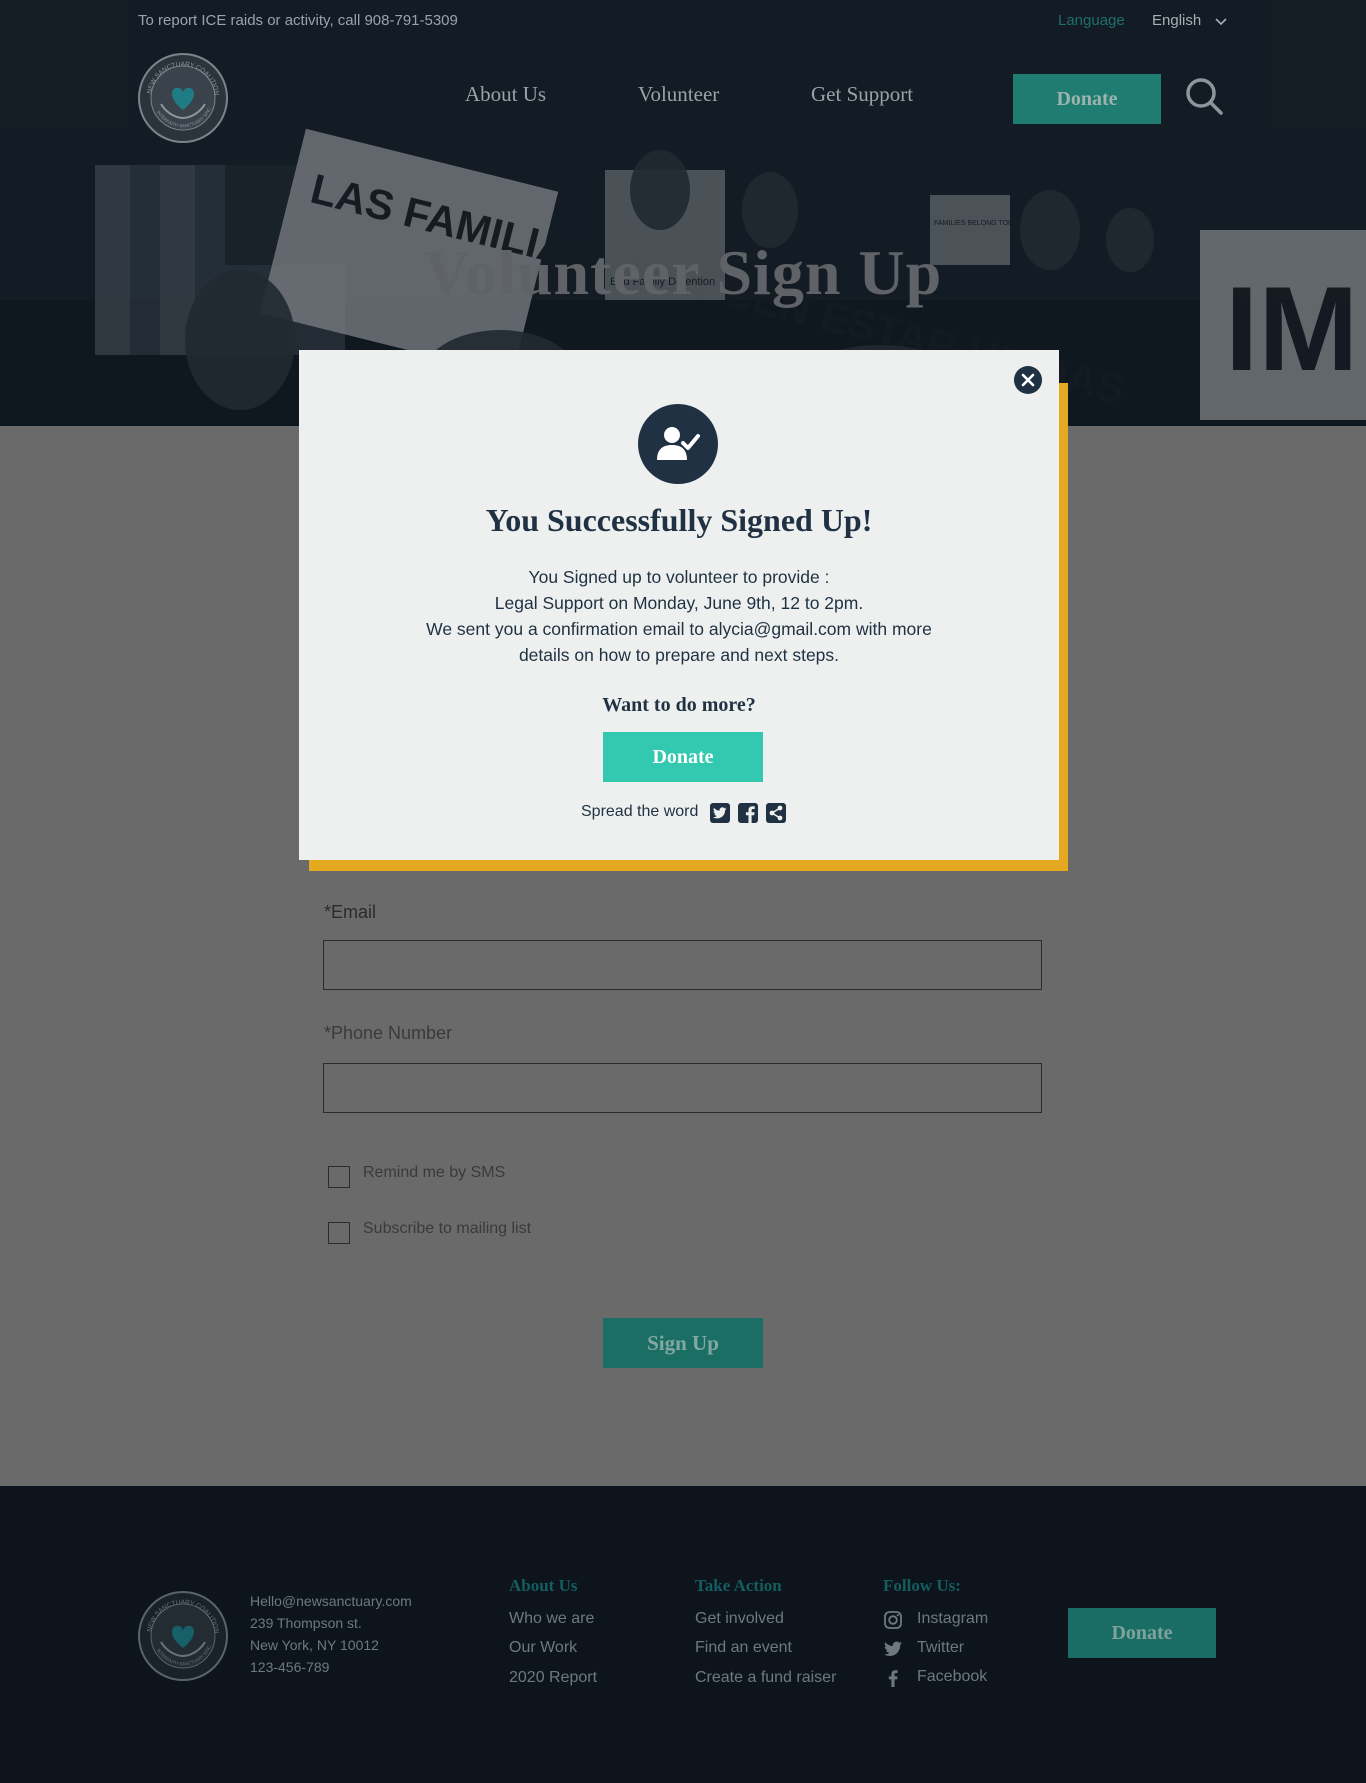 The image size is (1366, 1783). I want to click on close-button, so click(1028, 380).